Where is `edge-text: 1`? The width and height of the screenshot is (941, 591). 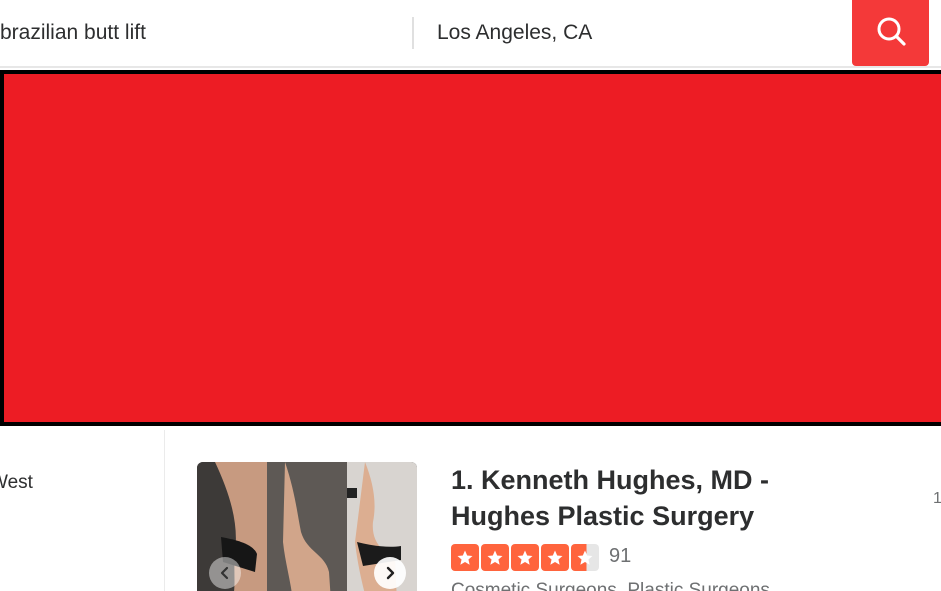
edge-text: 1 is located at coordinates (937, 498).